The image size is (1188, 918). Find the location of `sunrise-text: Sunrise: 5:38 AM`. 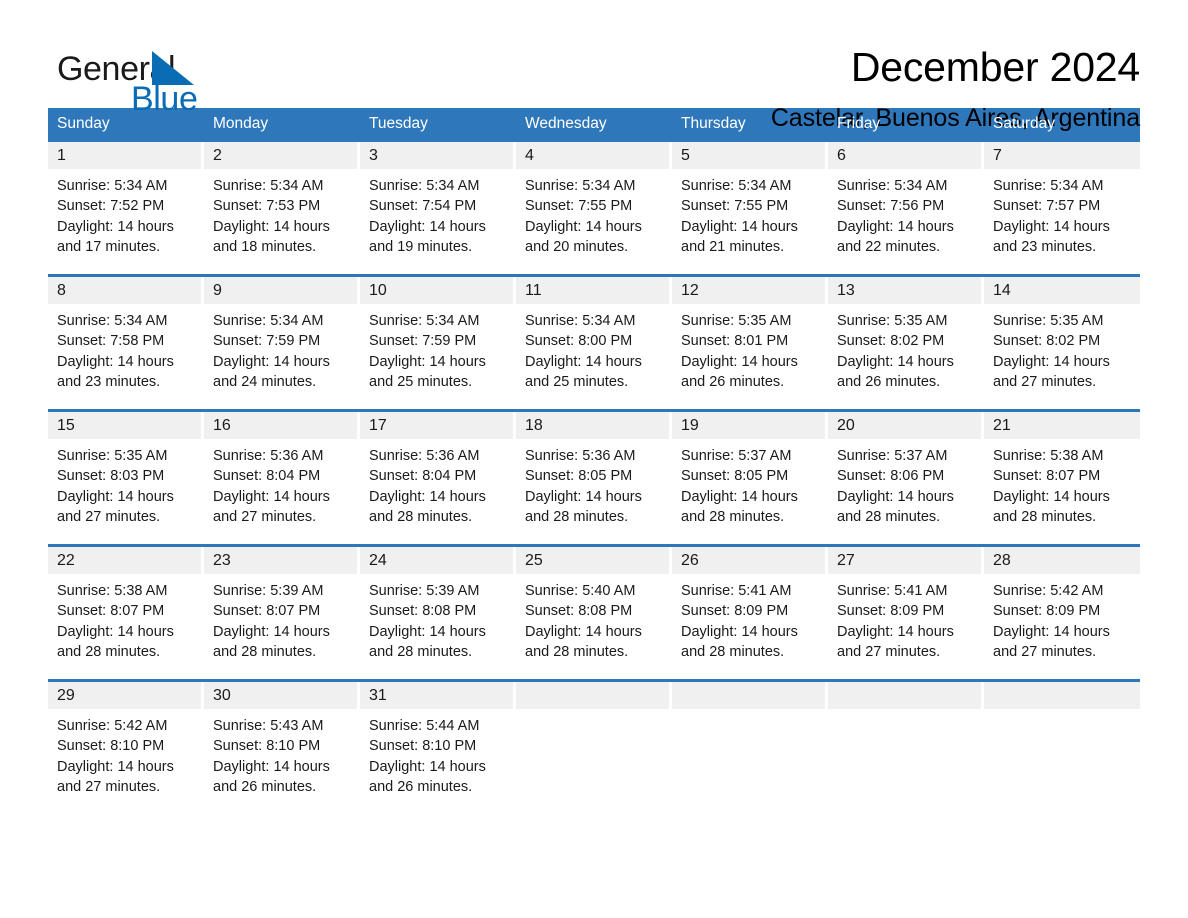

sunrise-text: Sunrise: 5:38 AM is located at coordinates (1048, 456).